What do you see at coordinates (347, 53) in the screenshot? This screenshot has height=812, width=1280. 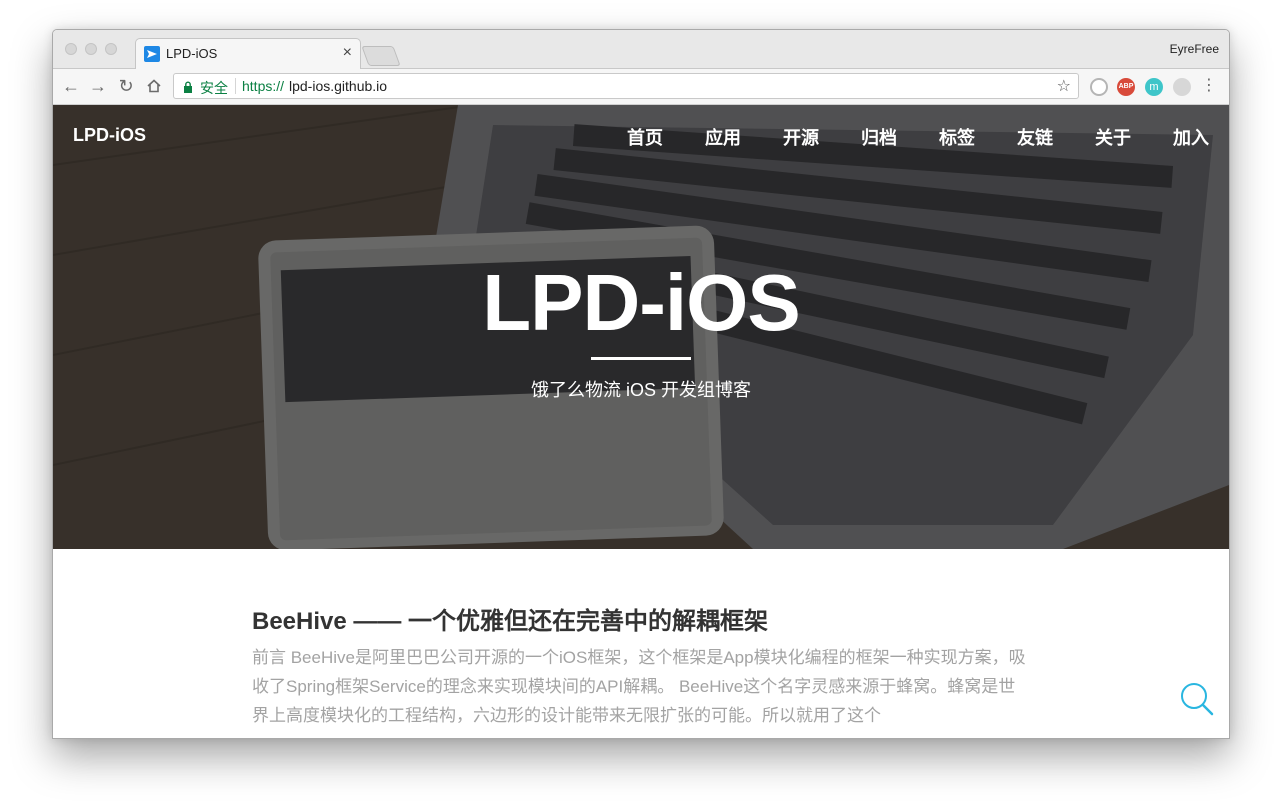 I see `close-tab-icon: ×` at bounding box center [347, 53].